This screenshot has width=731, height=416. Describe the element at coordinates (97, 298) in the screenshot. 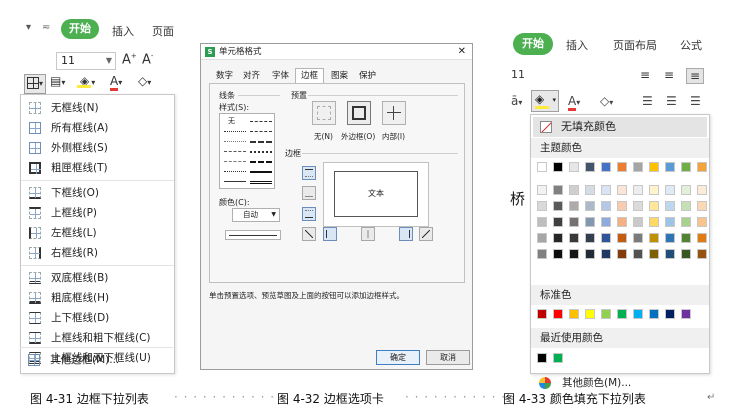

I see `menu-item-thick-bottom-border: 粗底框线(H)` at that location.